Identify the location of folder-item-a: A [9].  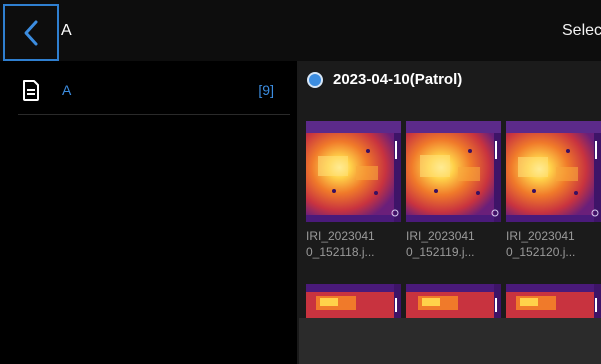
(154, 88).